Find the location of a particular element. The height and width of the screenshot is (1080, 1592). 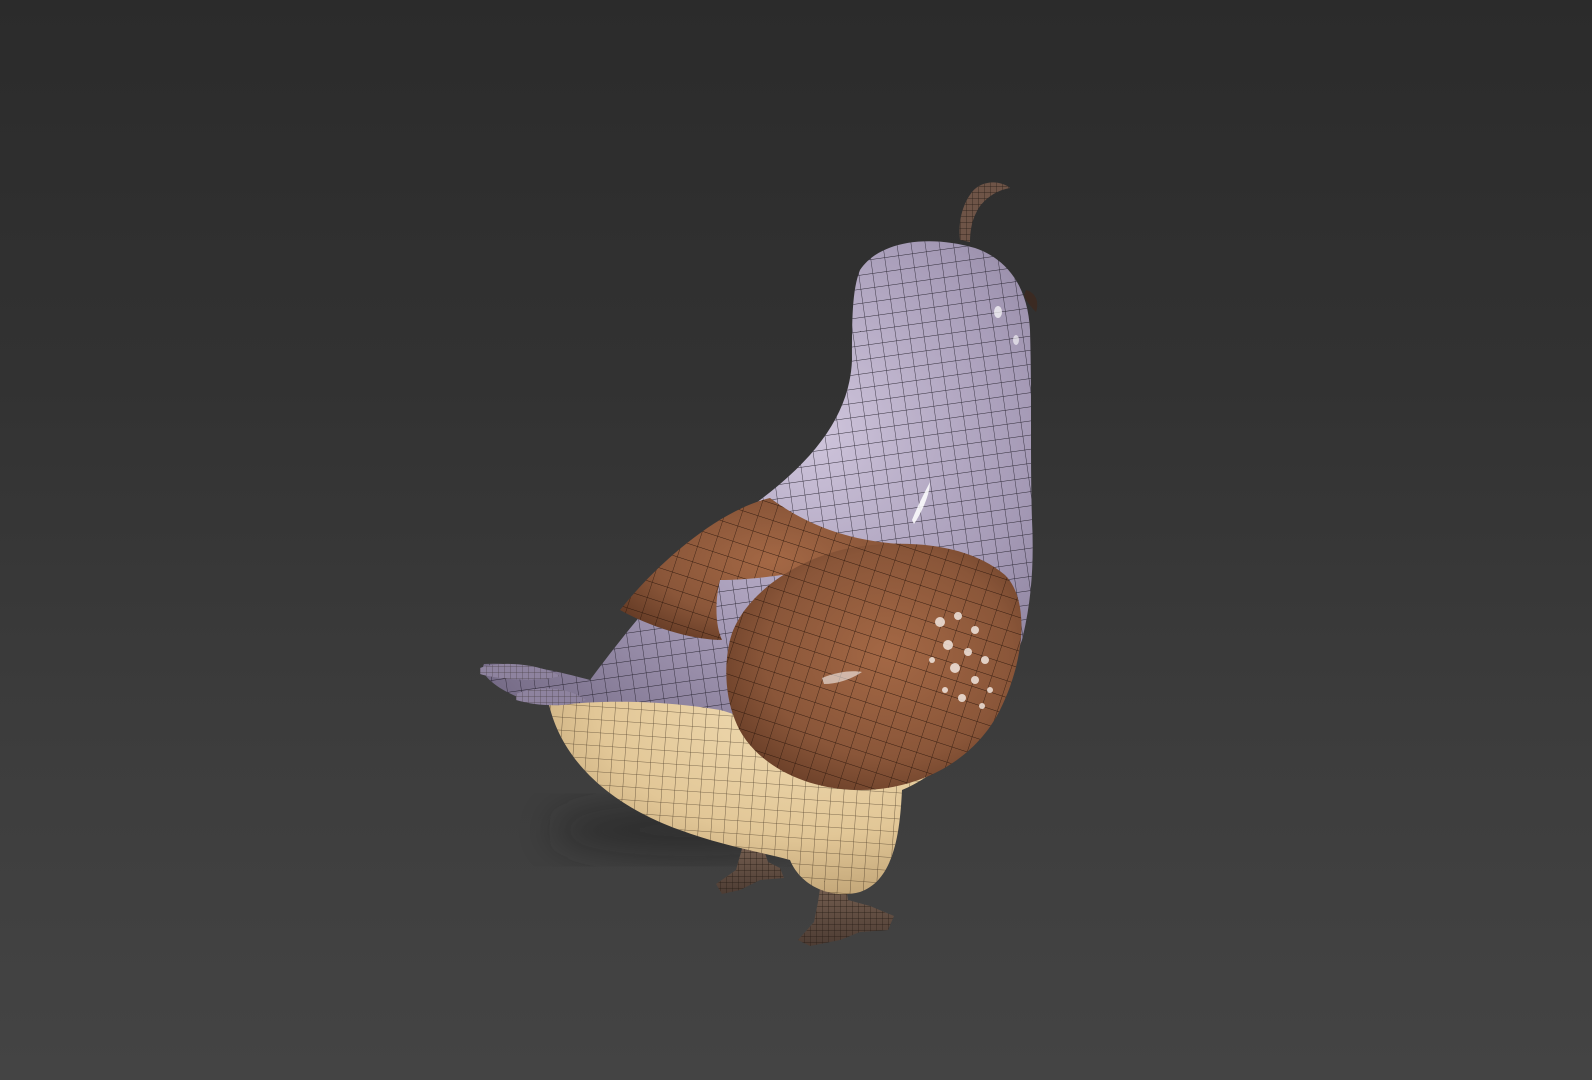

crest-plume is located at coordinates (984, 212).